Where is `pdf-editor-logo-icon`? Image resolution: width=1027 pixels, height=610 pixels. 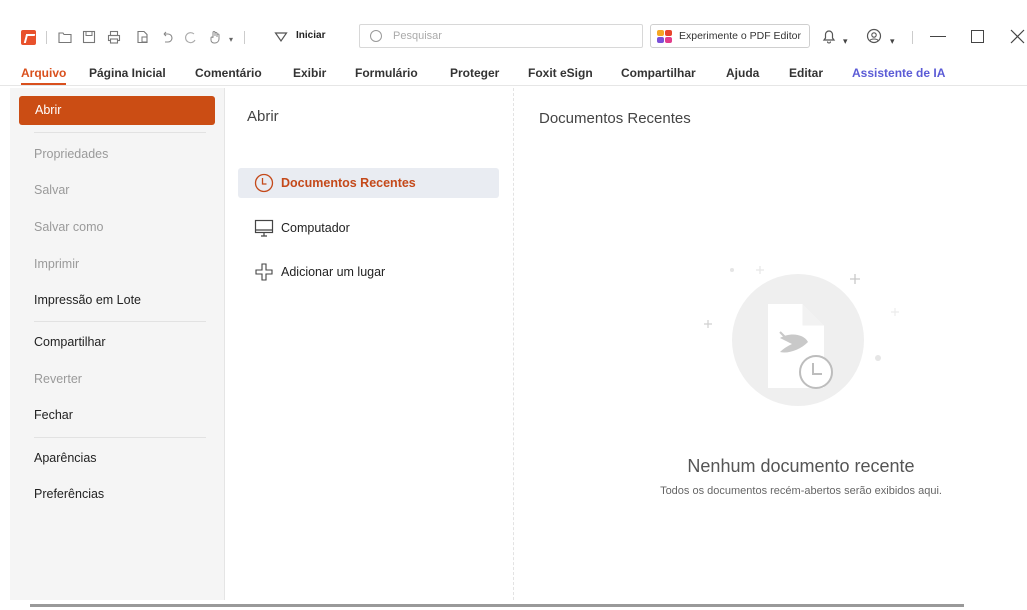 pdf-editor-logo-icon is located at coordinates (665, 37).